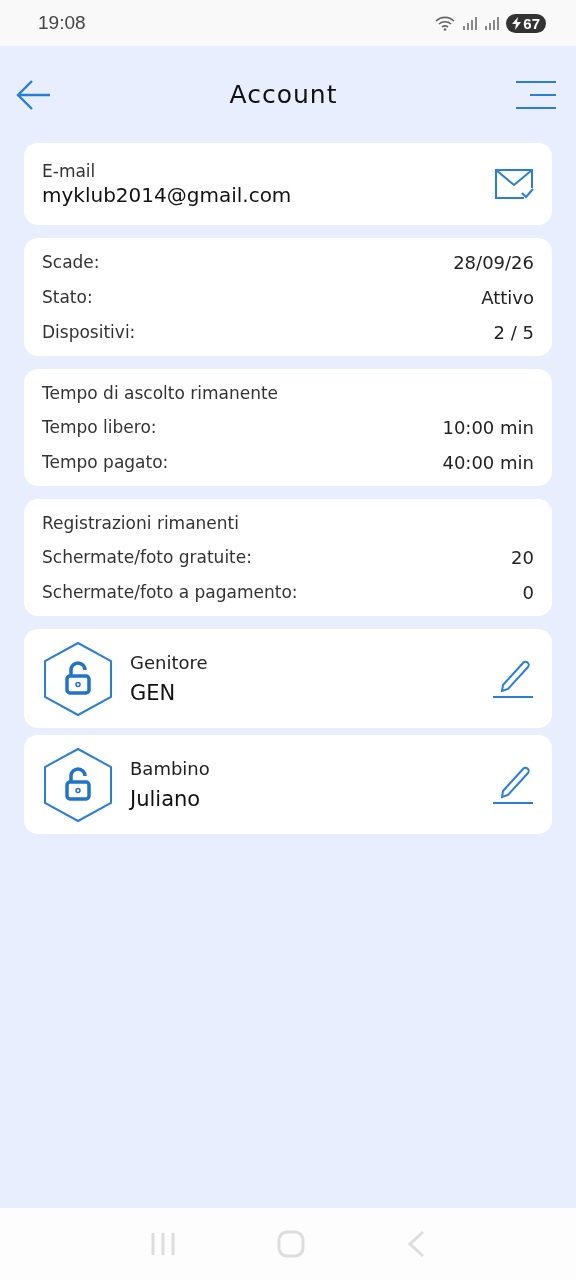 Image resolution: width=576 pixels, height=1280 pixels. What do you see at coordinates (536, 94) in the screenshot?
I see `menu-icon` at bounding box center [536, 94].